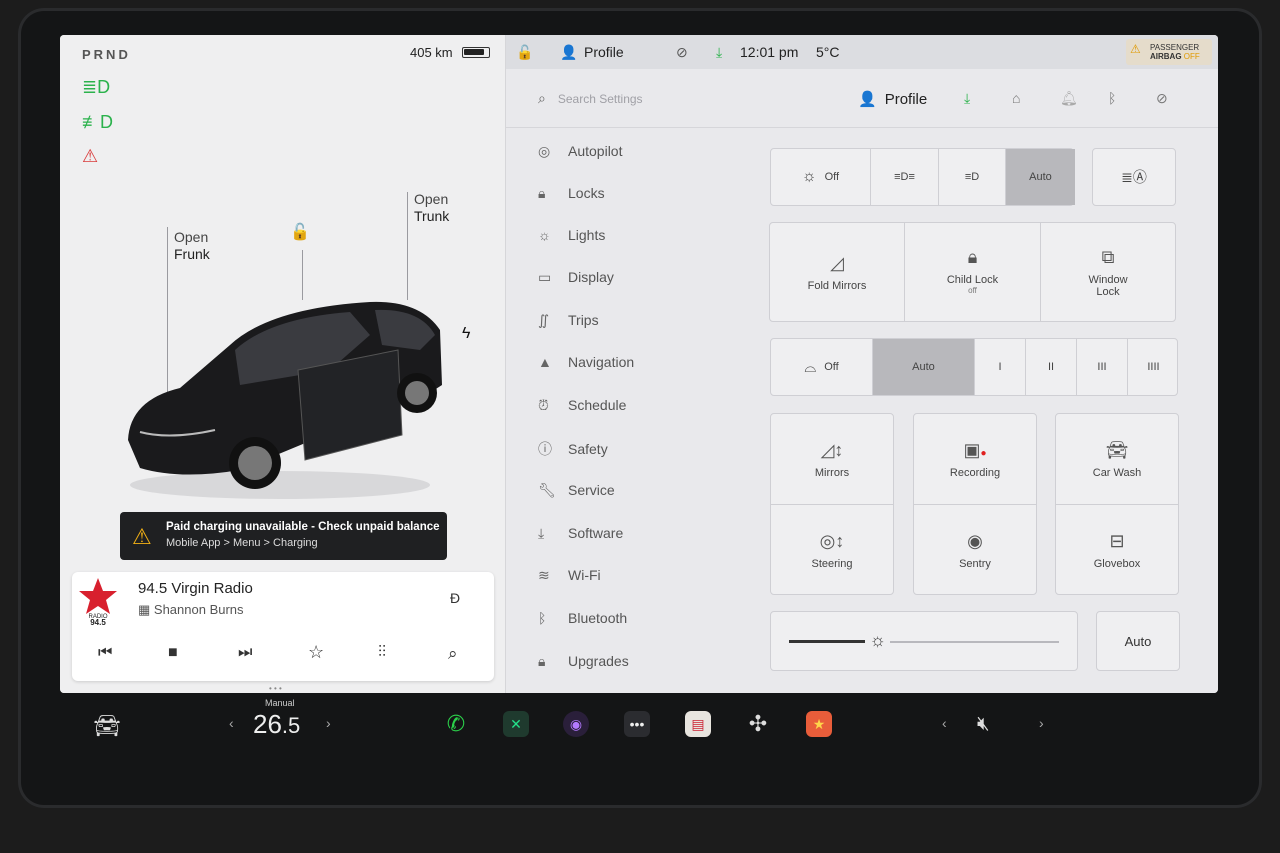 The width and height of the screenshot is (1280, 853). I want to click on wipers-speed-1: I, so click(1000, 367).